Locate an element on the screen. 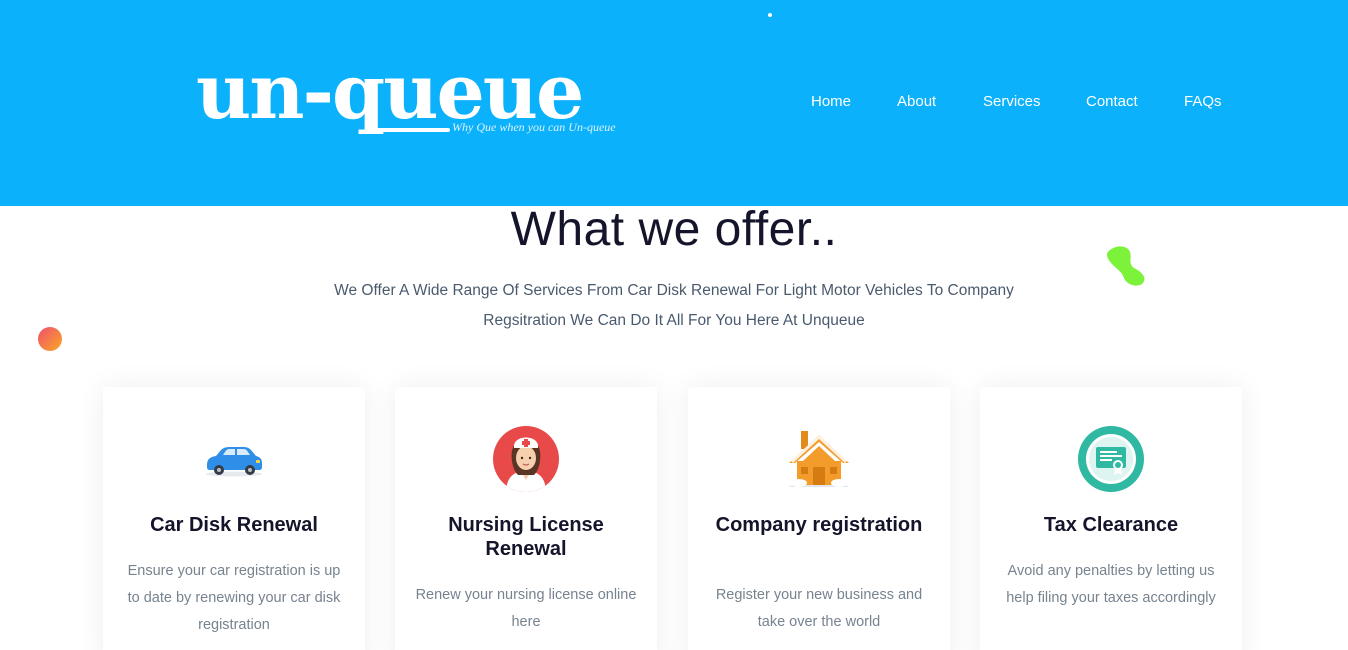 The width and height of the screenshot is (1348, 650). nav-link-services: Services is located at coordinates (1012, 102).